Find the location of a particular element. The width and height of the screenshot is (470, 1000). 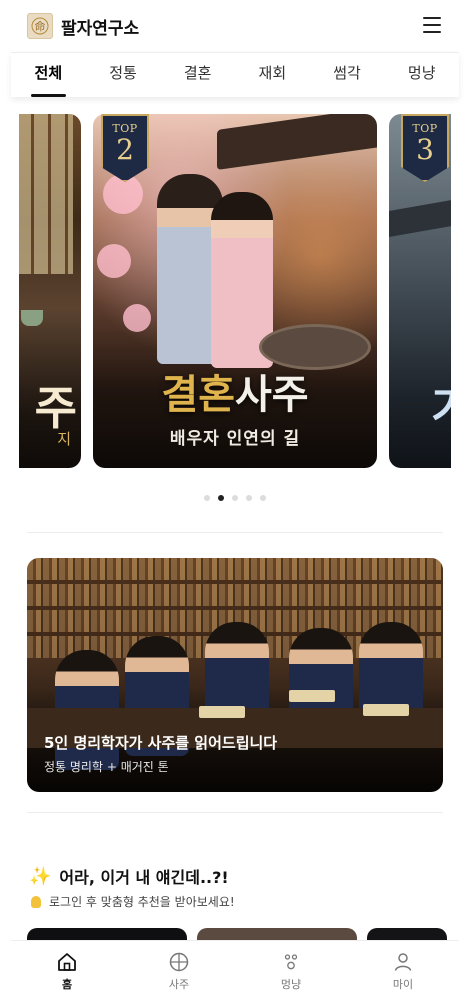

nav-pets: 멍냥 is located at coordinates (291, 970).